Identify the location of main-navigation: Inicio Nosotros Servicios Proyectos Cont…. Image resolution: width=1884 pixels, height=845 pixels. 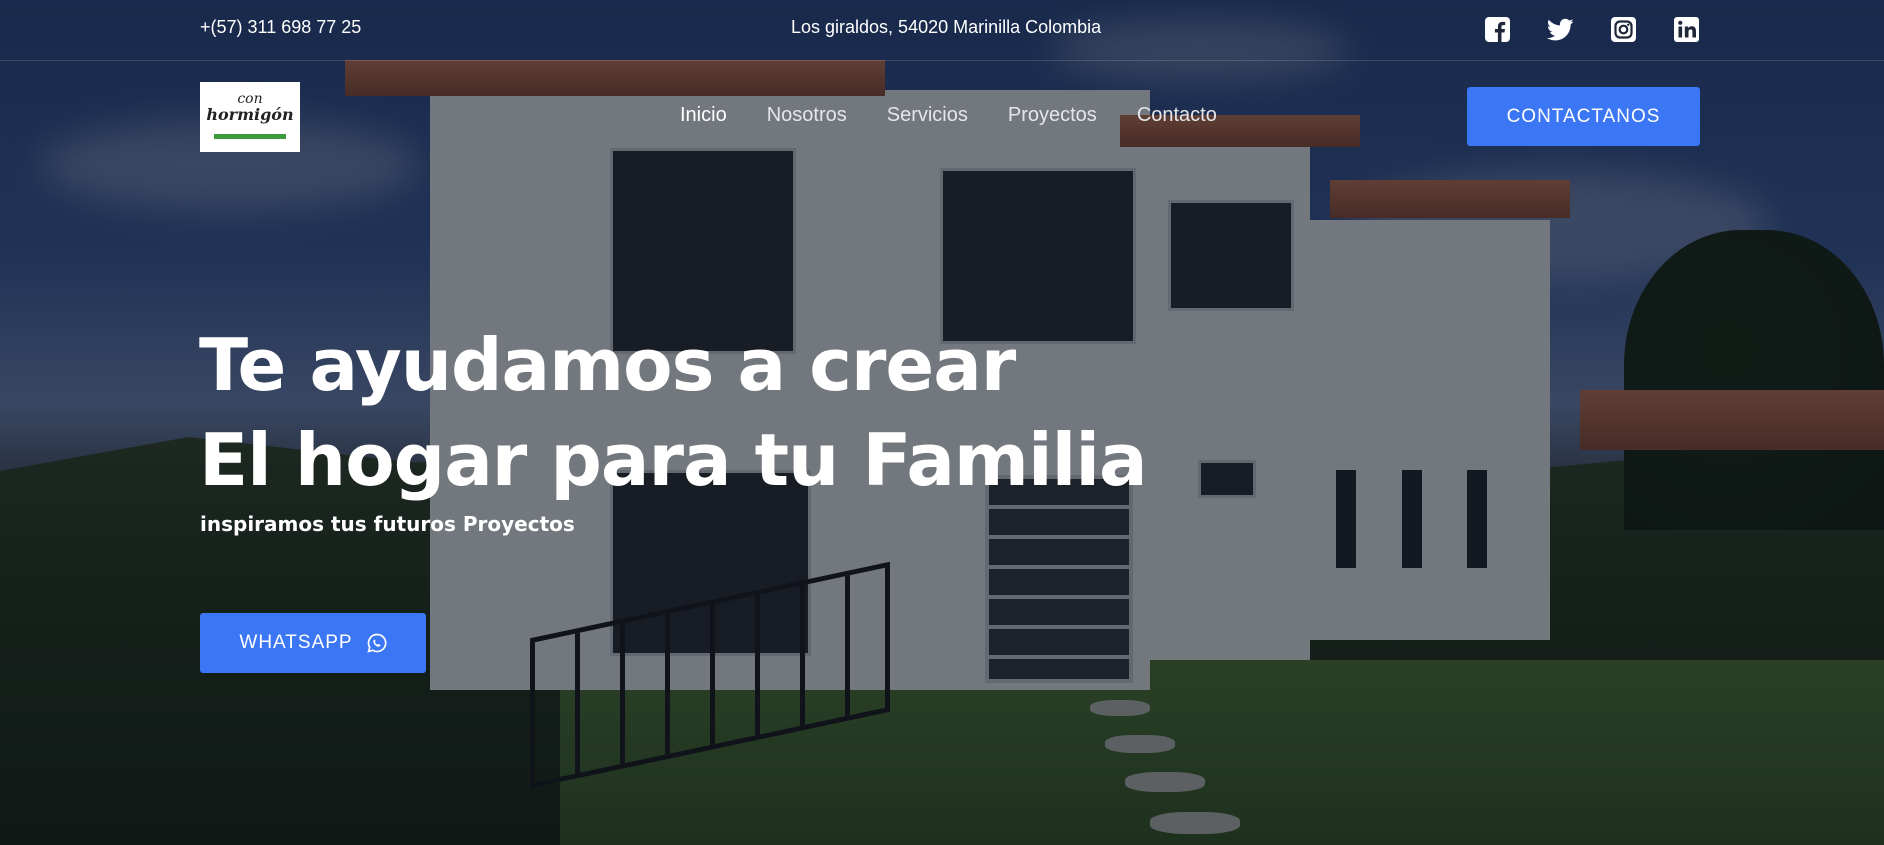
(948, 115).